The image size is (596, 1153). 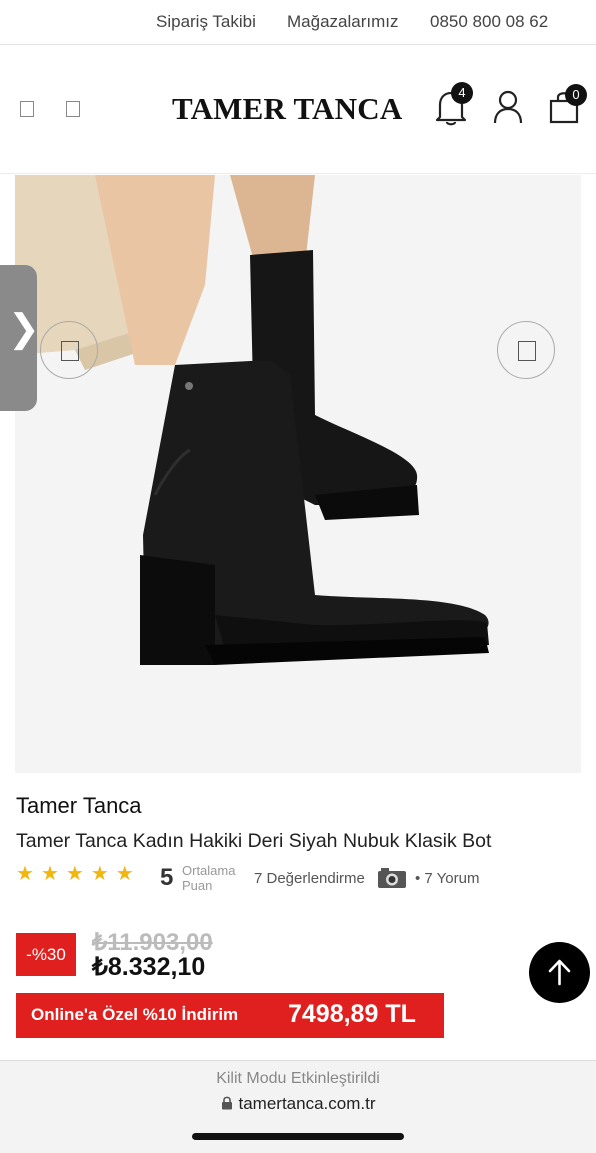 I want to click on compare-button, so click(x=69, y=350).